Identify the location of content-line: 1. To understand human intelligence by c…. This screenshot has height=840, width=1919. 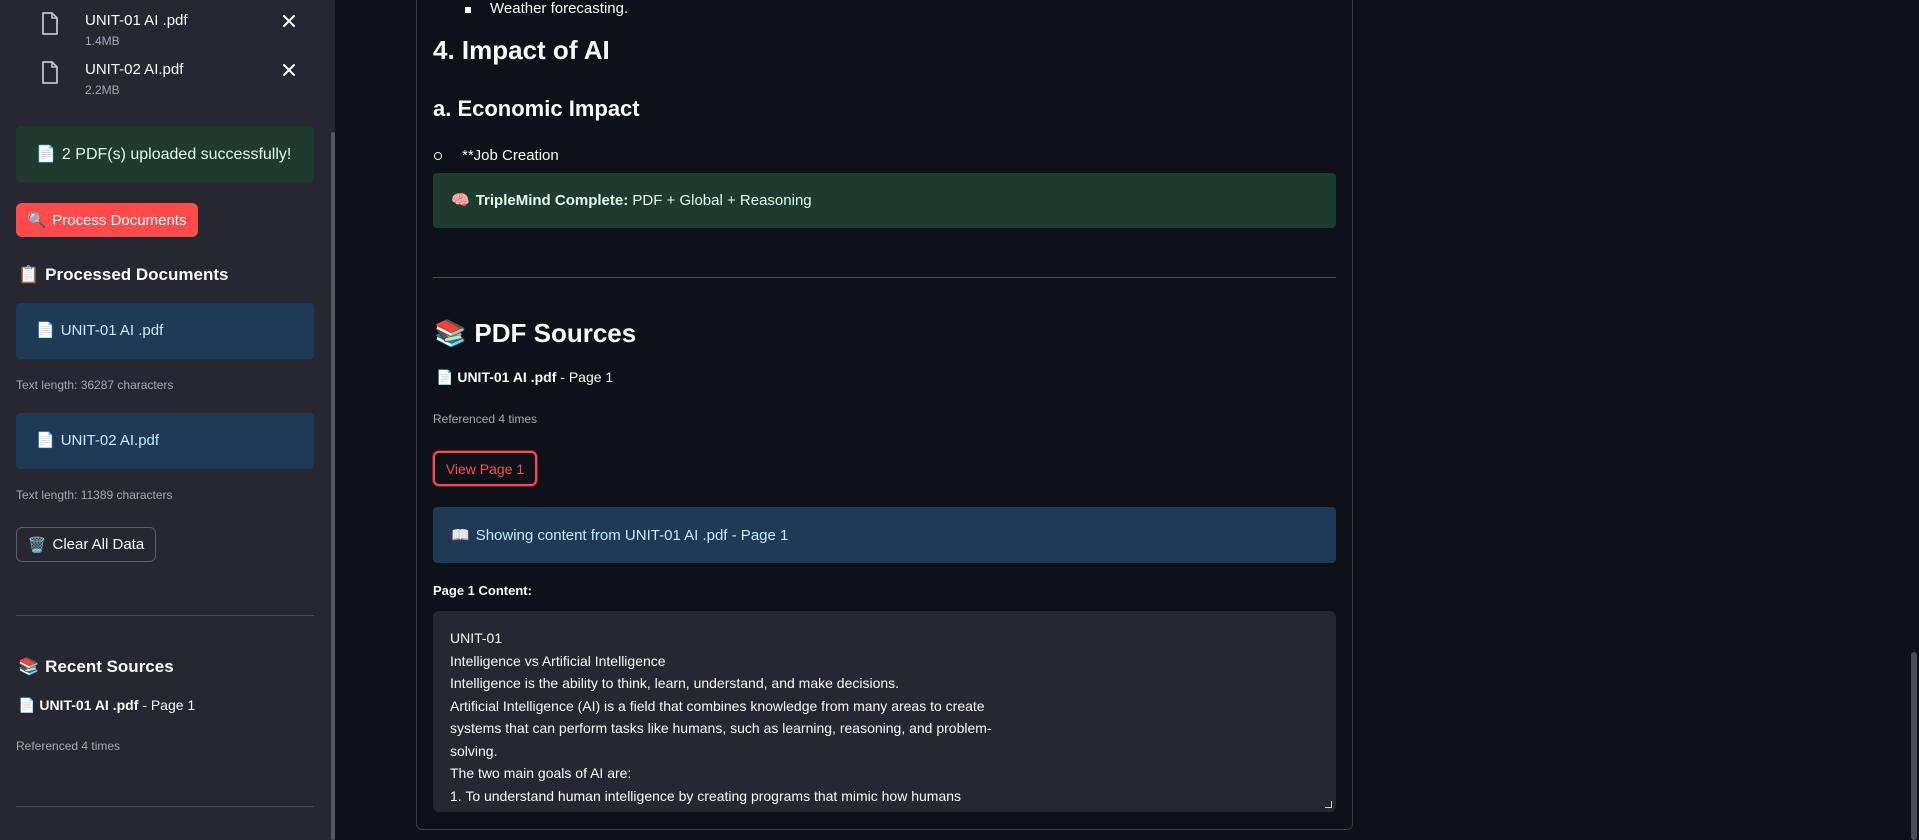
(706, 795).